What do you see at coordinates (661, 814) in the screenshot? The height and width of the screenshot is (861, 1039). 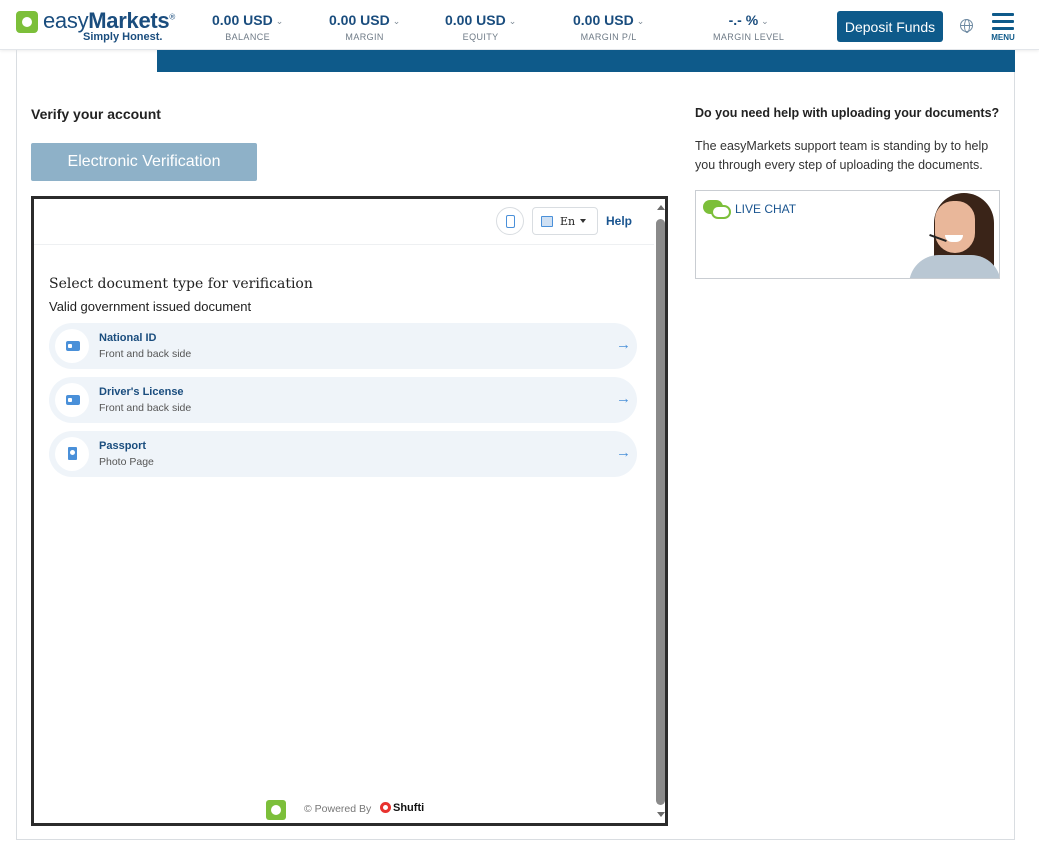 I see `scroll-down-icon` at bounding box center [661, 814].